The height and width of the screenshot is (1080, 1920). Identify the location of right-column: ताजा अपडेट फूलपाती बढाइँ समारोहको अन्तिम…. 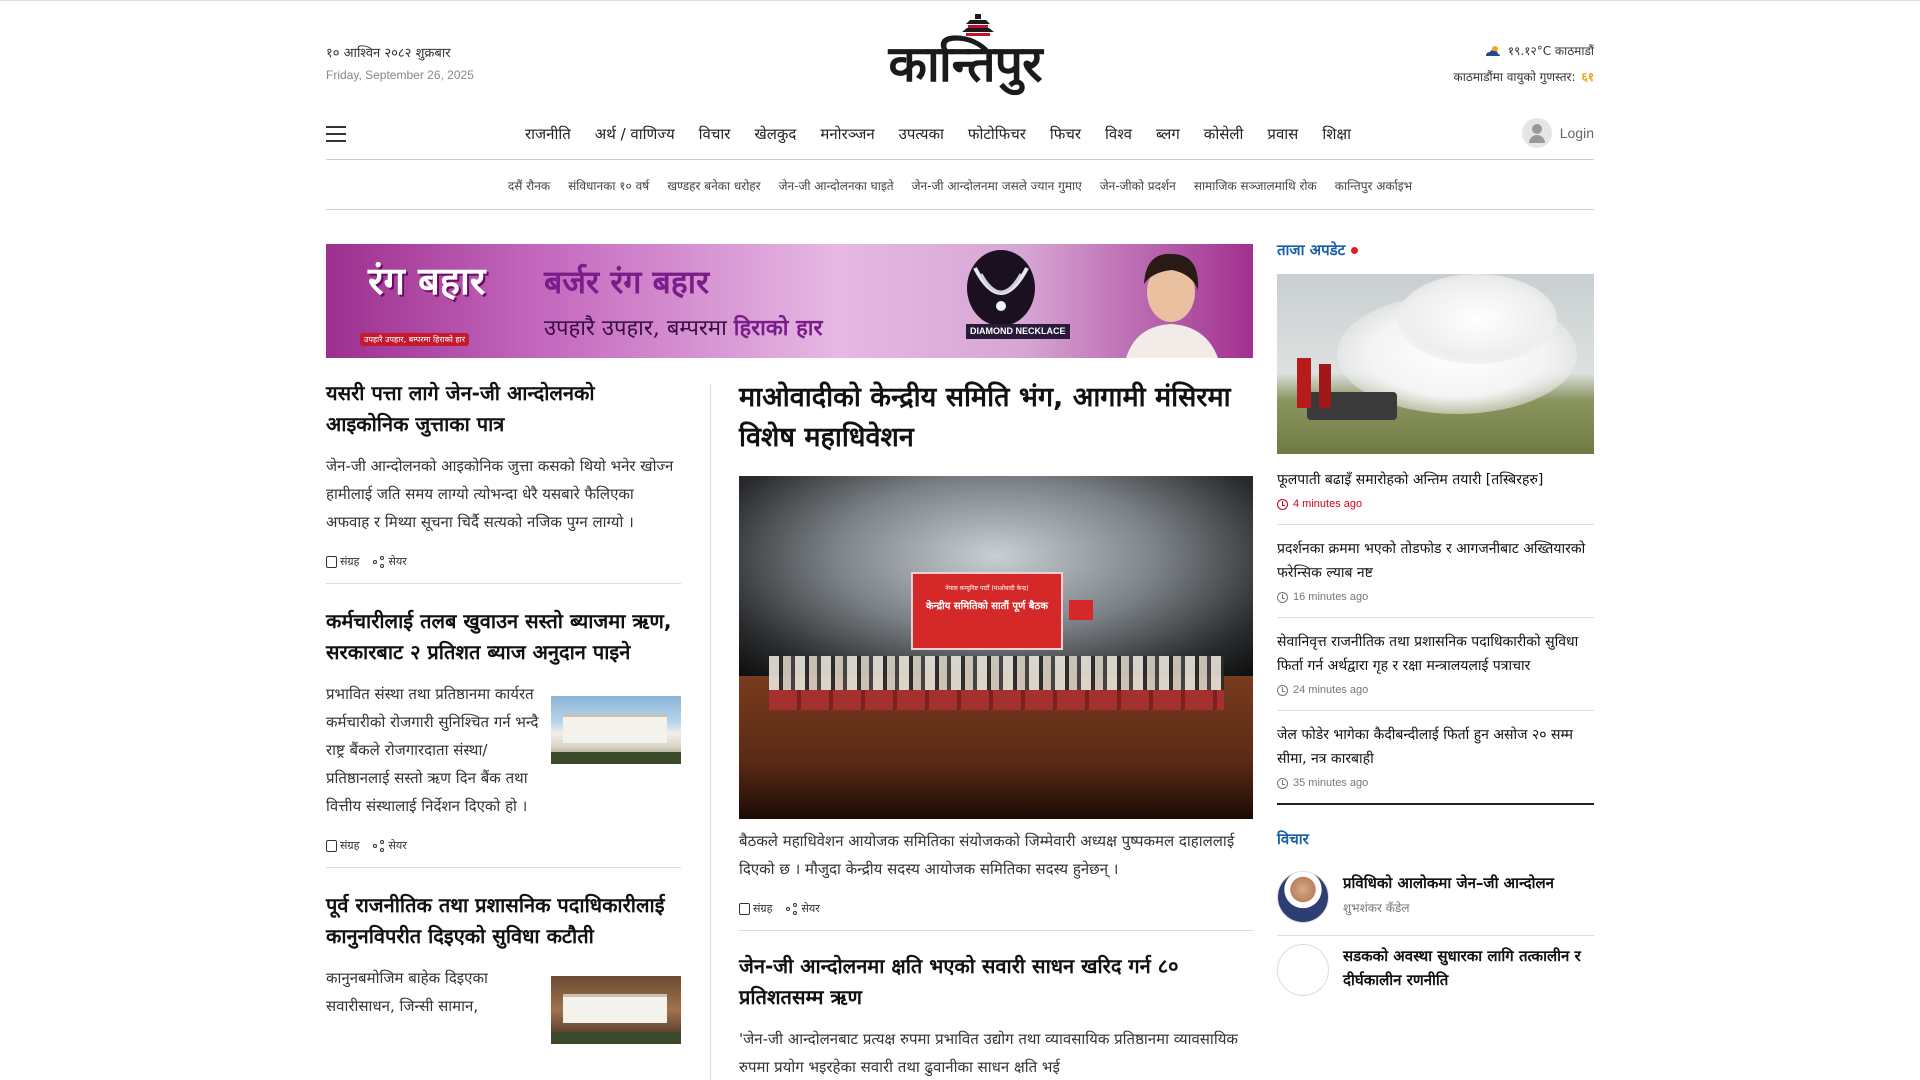
(1435, 624).